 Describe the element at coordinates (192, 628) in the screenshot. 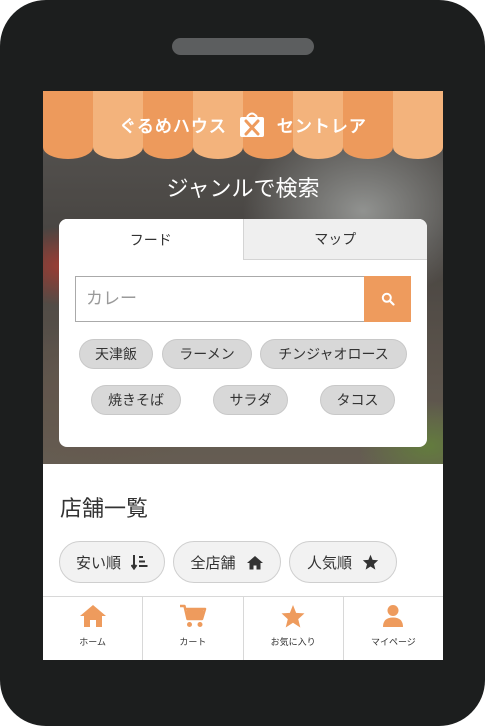

I see `nav-cart: カート` at that location.